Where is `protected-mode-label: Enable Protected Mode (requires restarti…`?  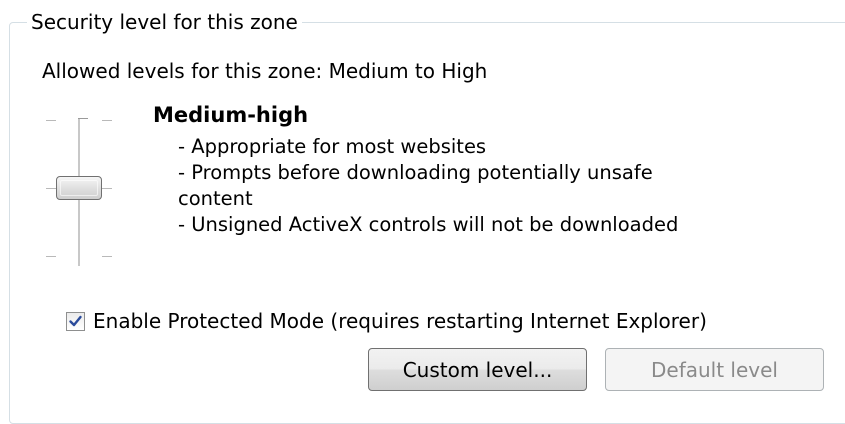
protected-mode-label: Enable Protected Mode (requires restarti… is located at coordinates (400, 321).